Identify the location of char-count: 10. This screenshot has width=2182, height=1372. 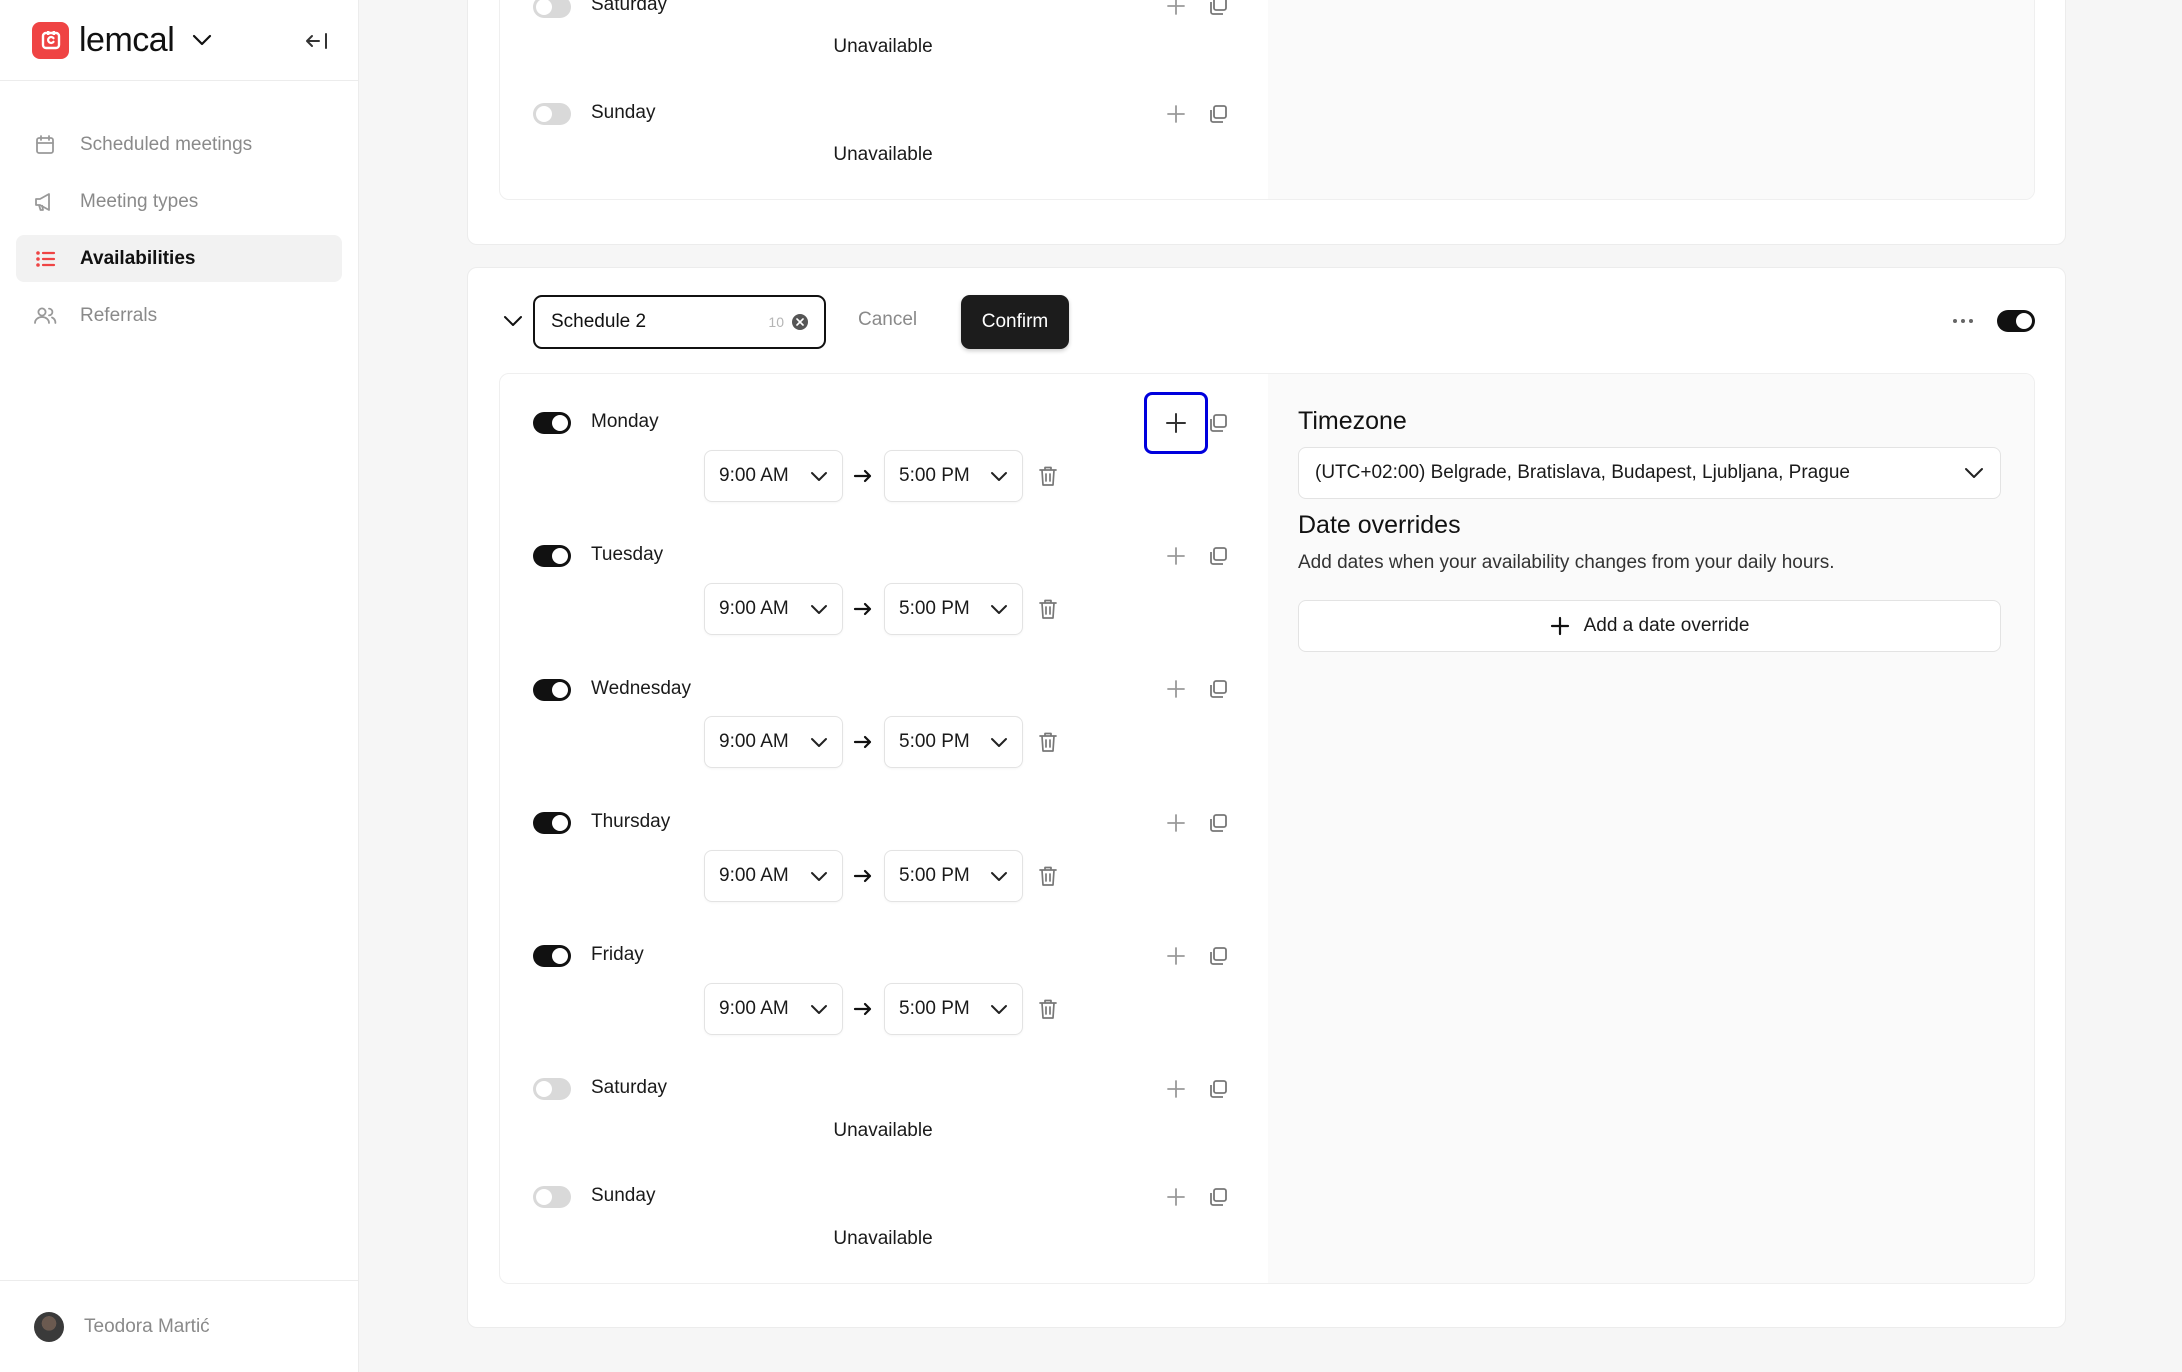
(776, 322).